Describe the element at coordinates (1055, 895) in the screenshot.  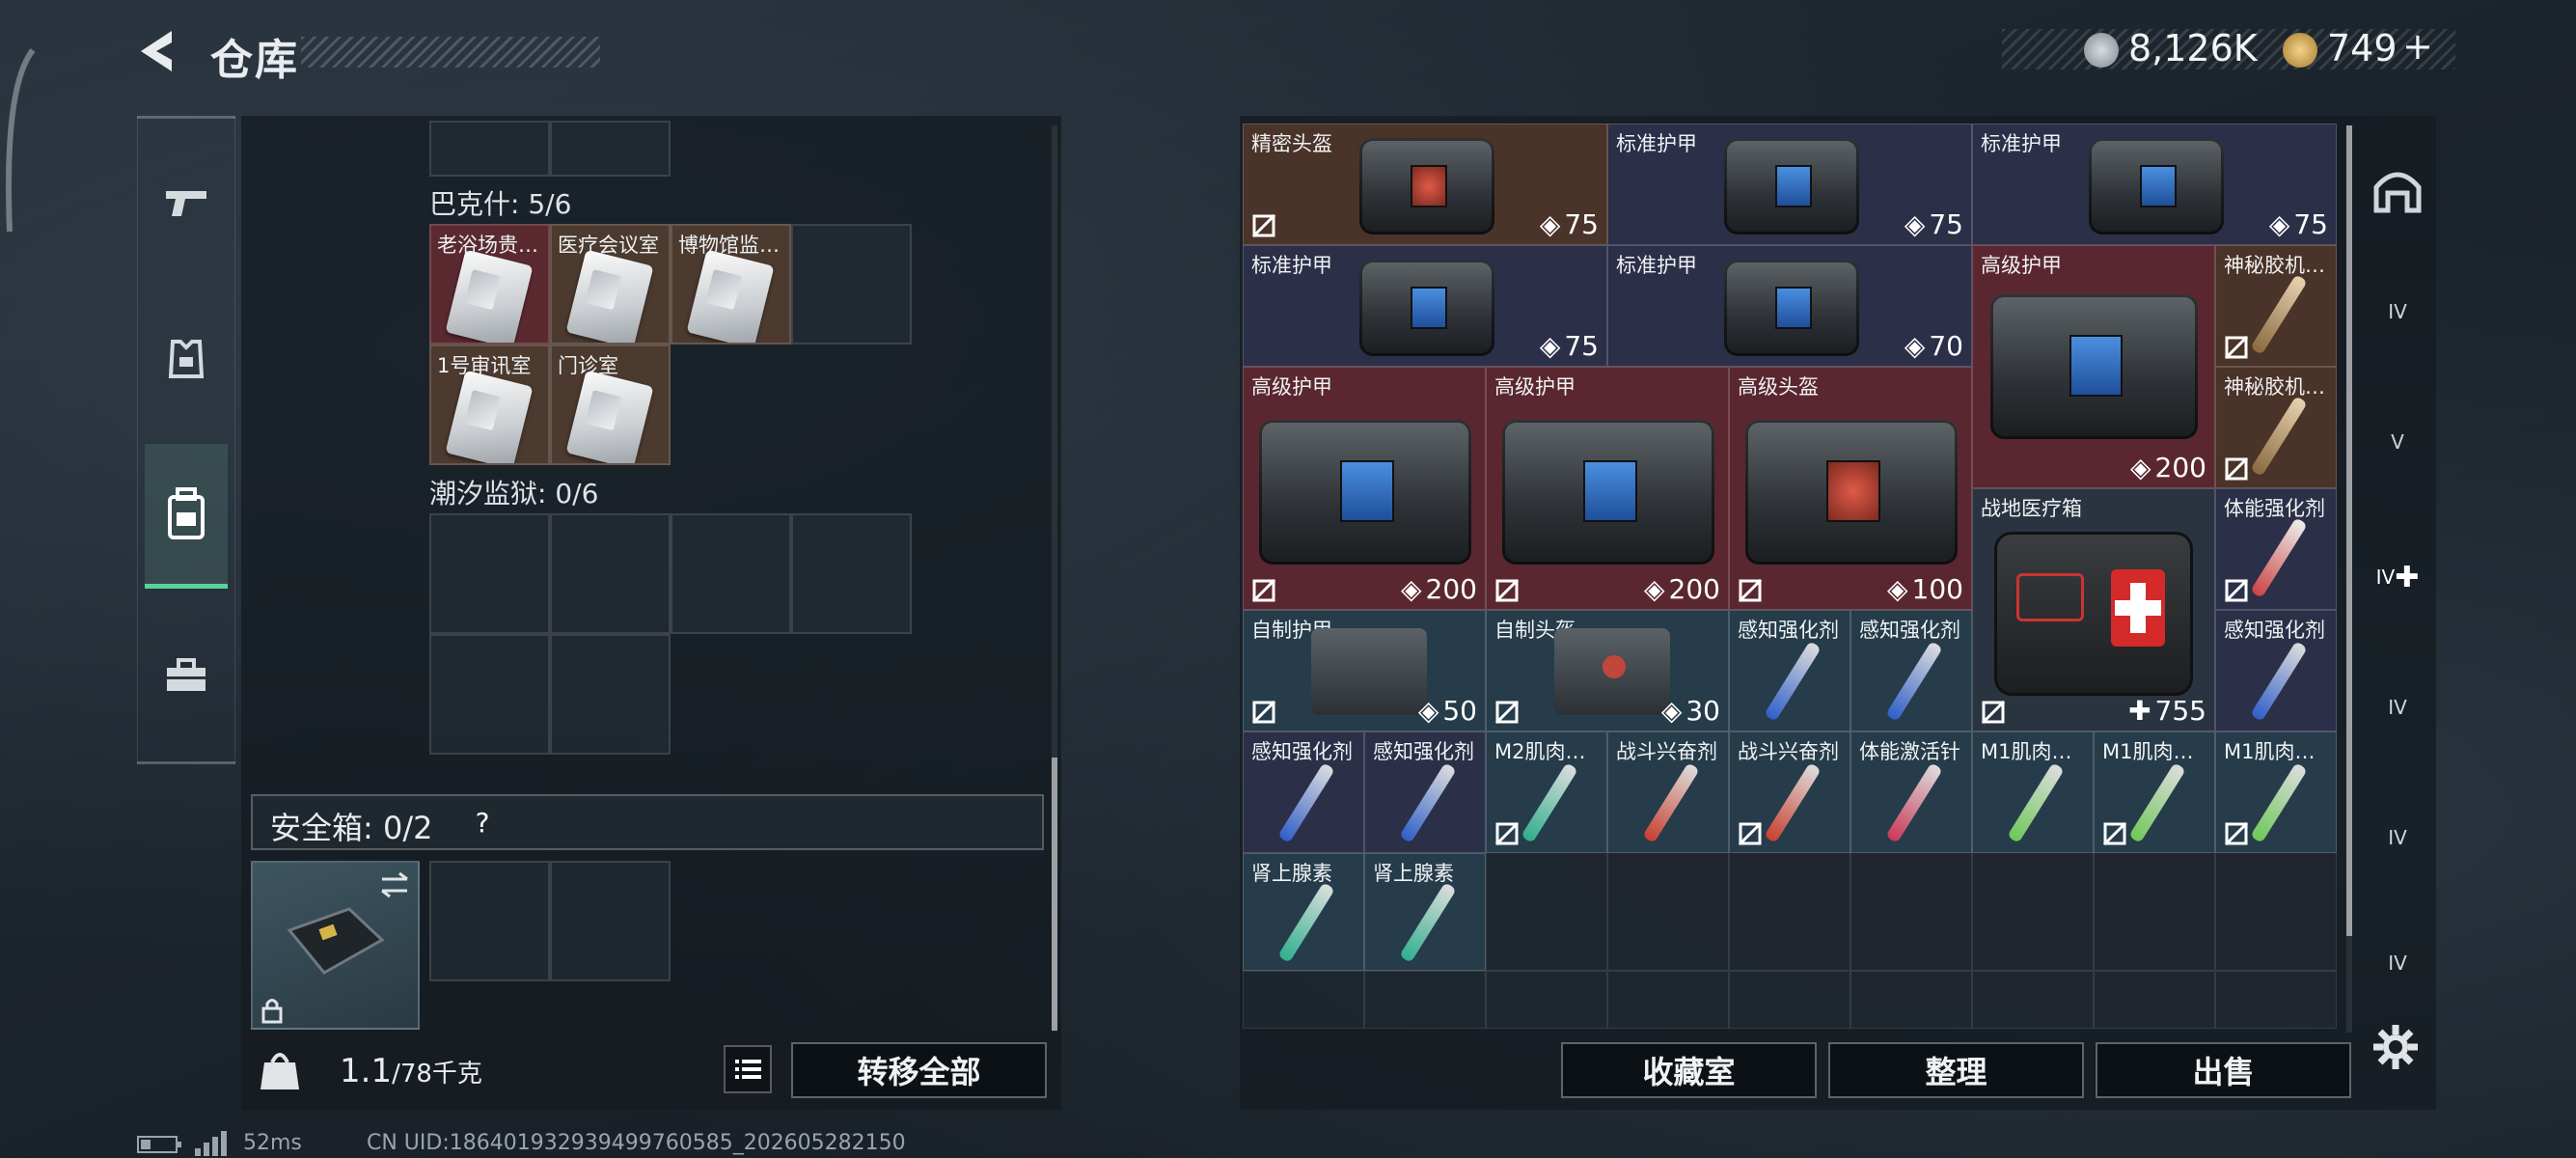
I see `left-scrollbar-thumb` at that location.